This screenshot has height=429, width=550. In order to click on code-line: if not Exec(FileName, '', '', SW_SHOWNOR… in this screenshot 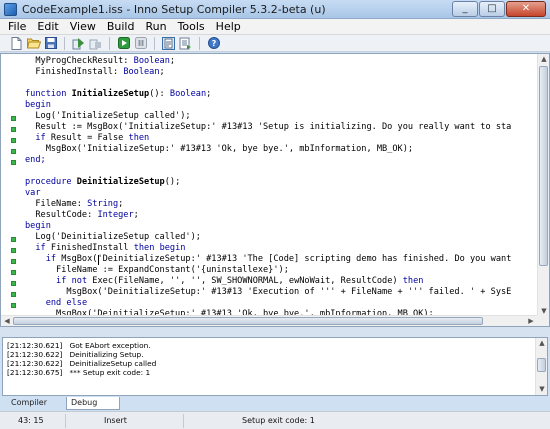, I will do `click(240, 281)`.